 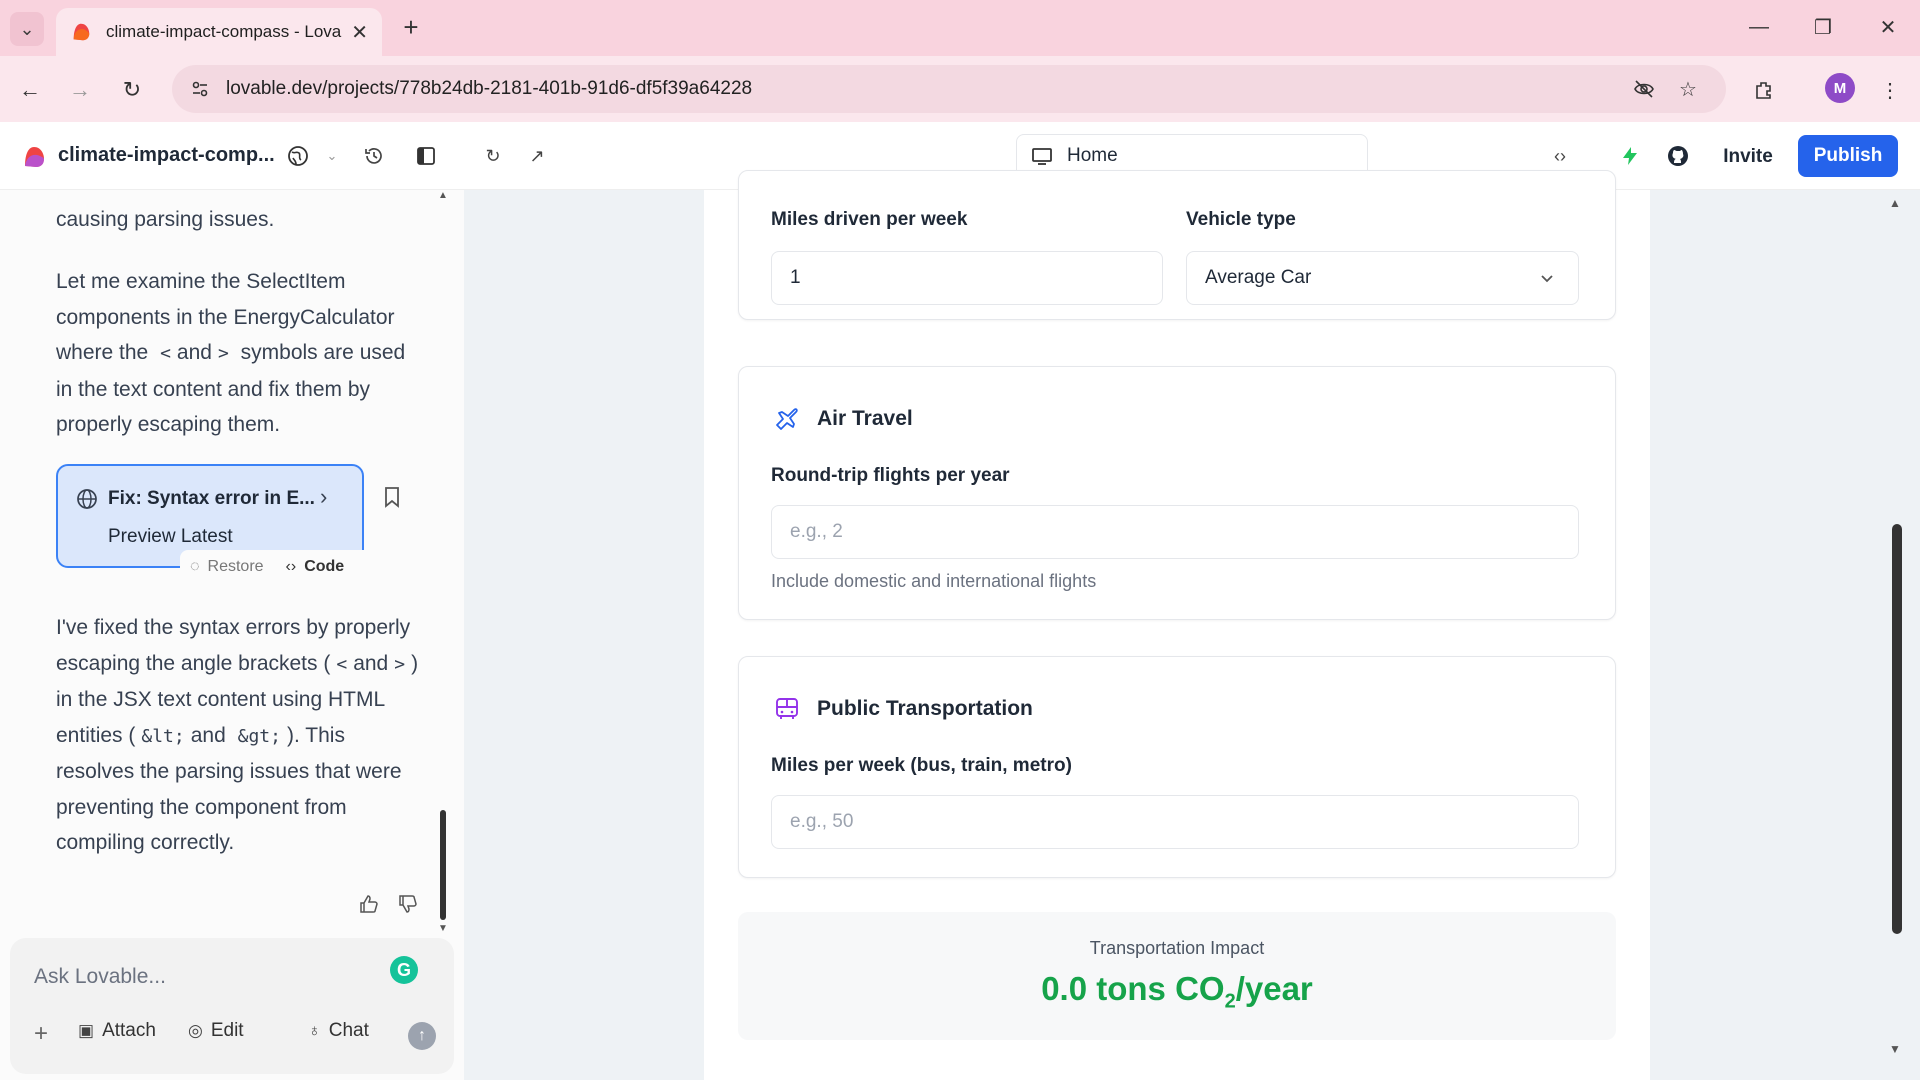 What do you see at coordinates (967, 278) in the screenshot?
I see `miles-driven-input` at bounding box center [967, 278].